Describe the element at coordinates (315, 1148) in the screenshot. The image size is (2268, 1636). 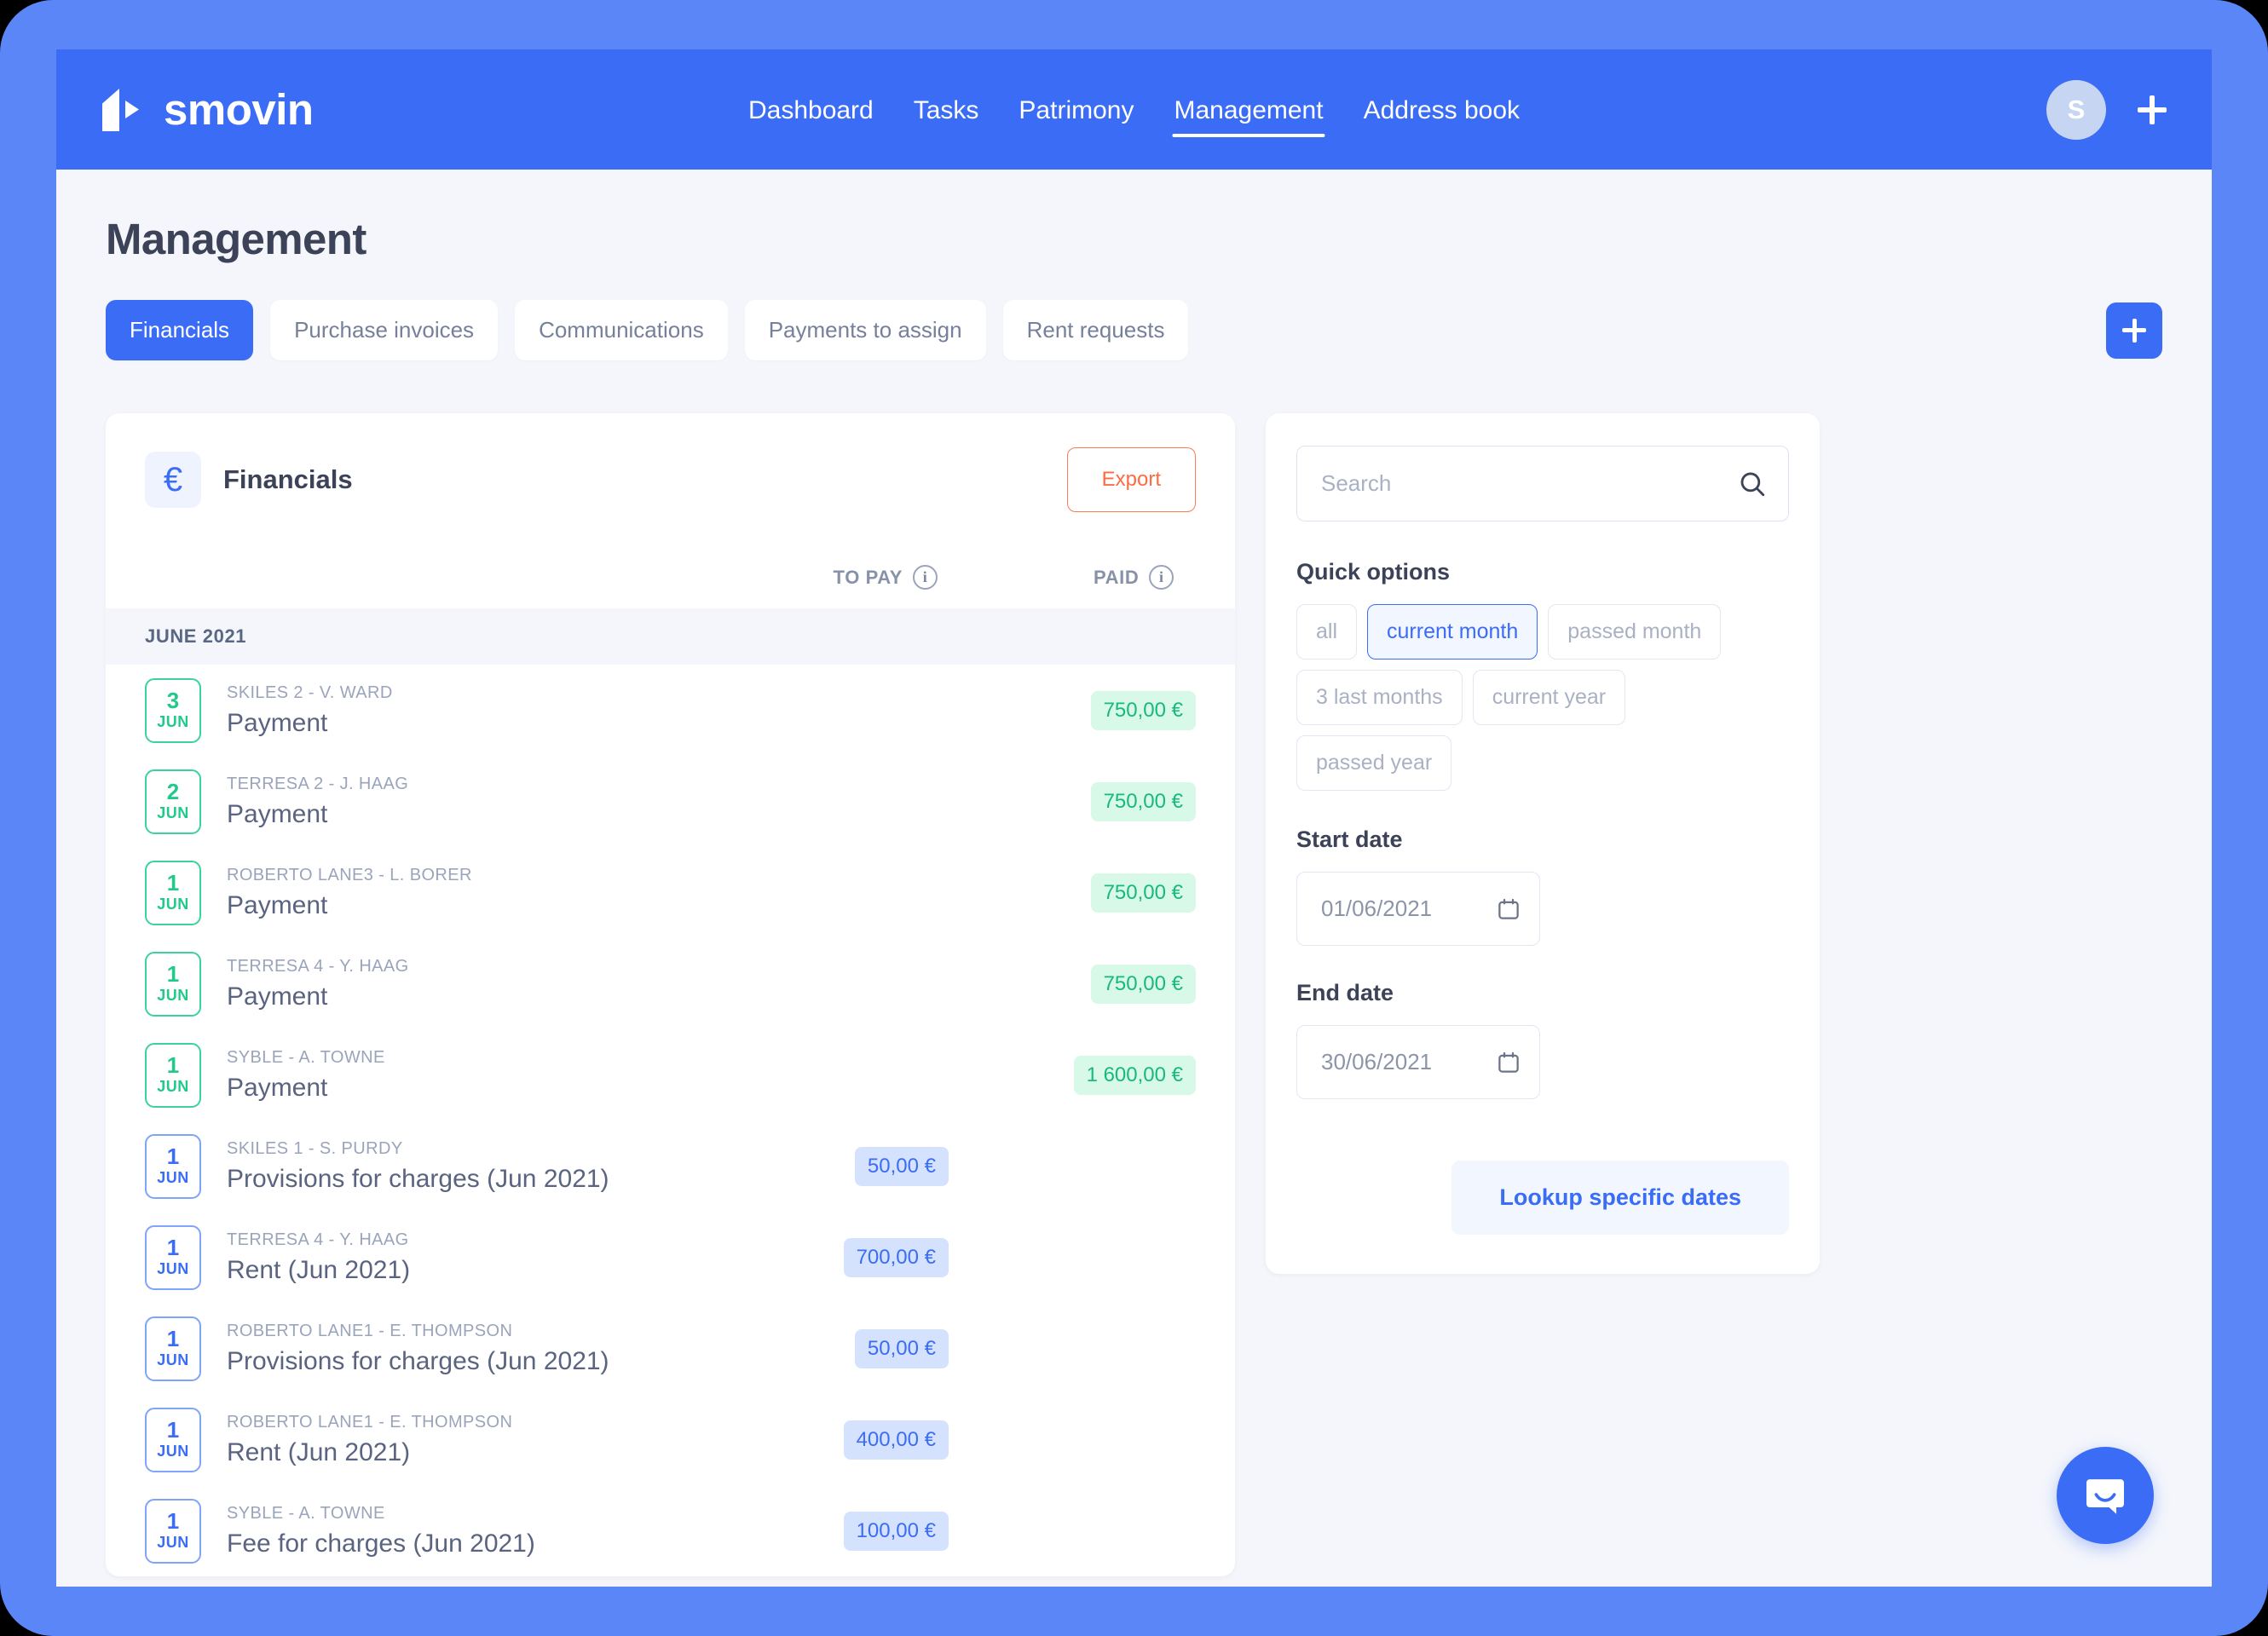
I see `row-subtitle: SKILES 1 - S. PURDY` at that location.